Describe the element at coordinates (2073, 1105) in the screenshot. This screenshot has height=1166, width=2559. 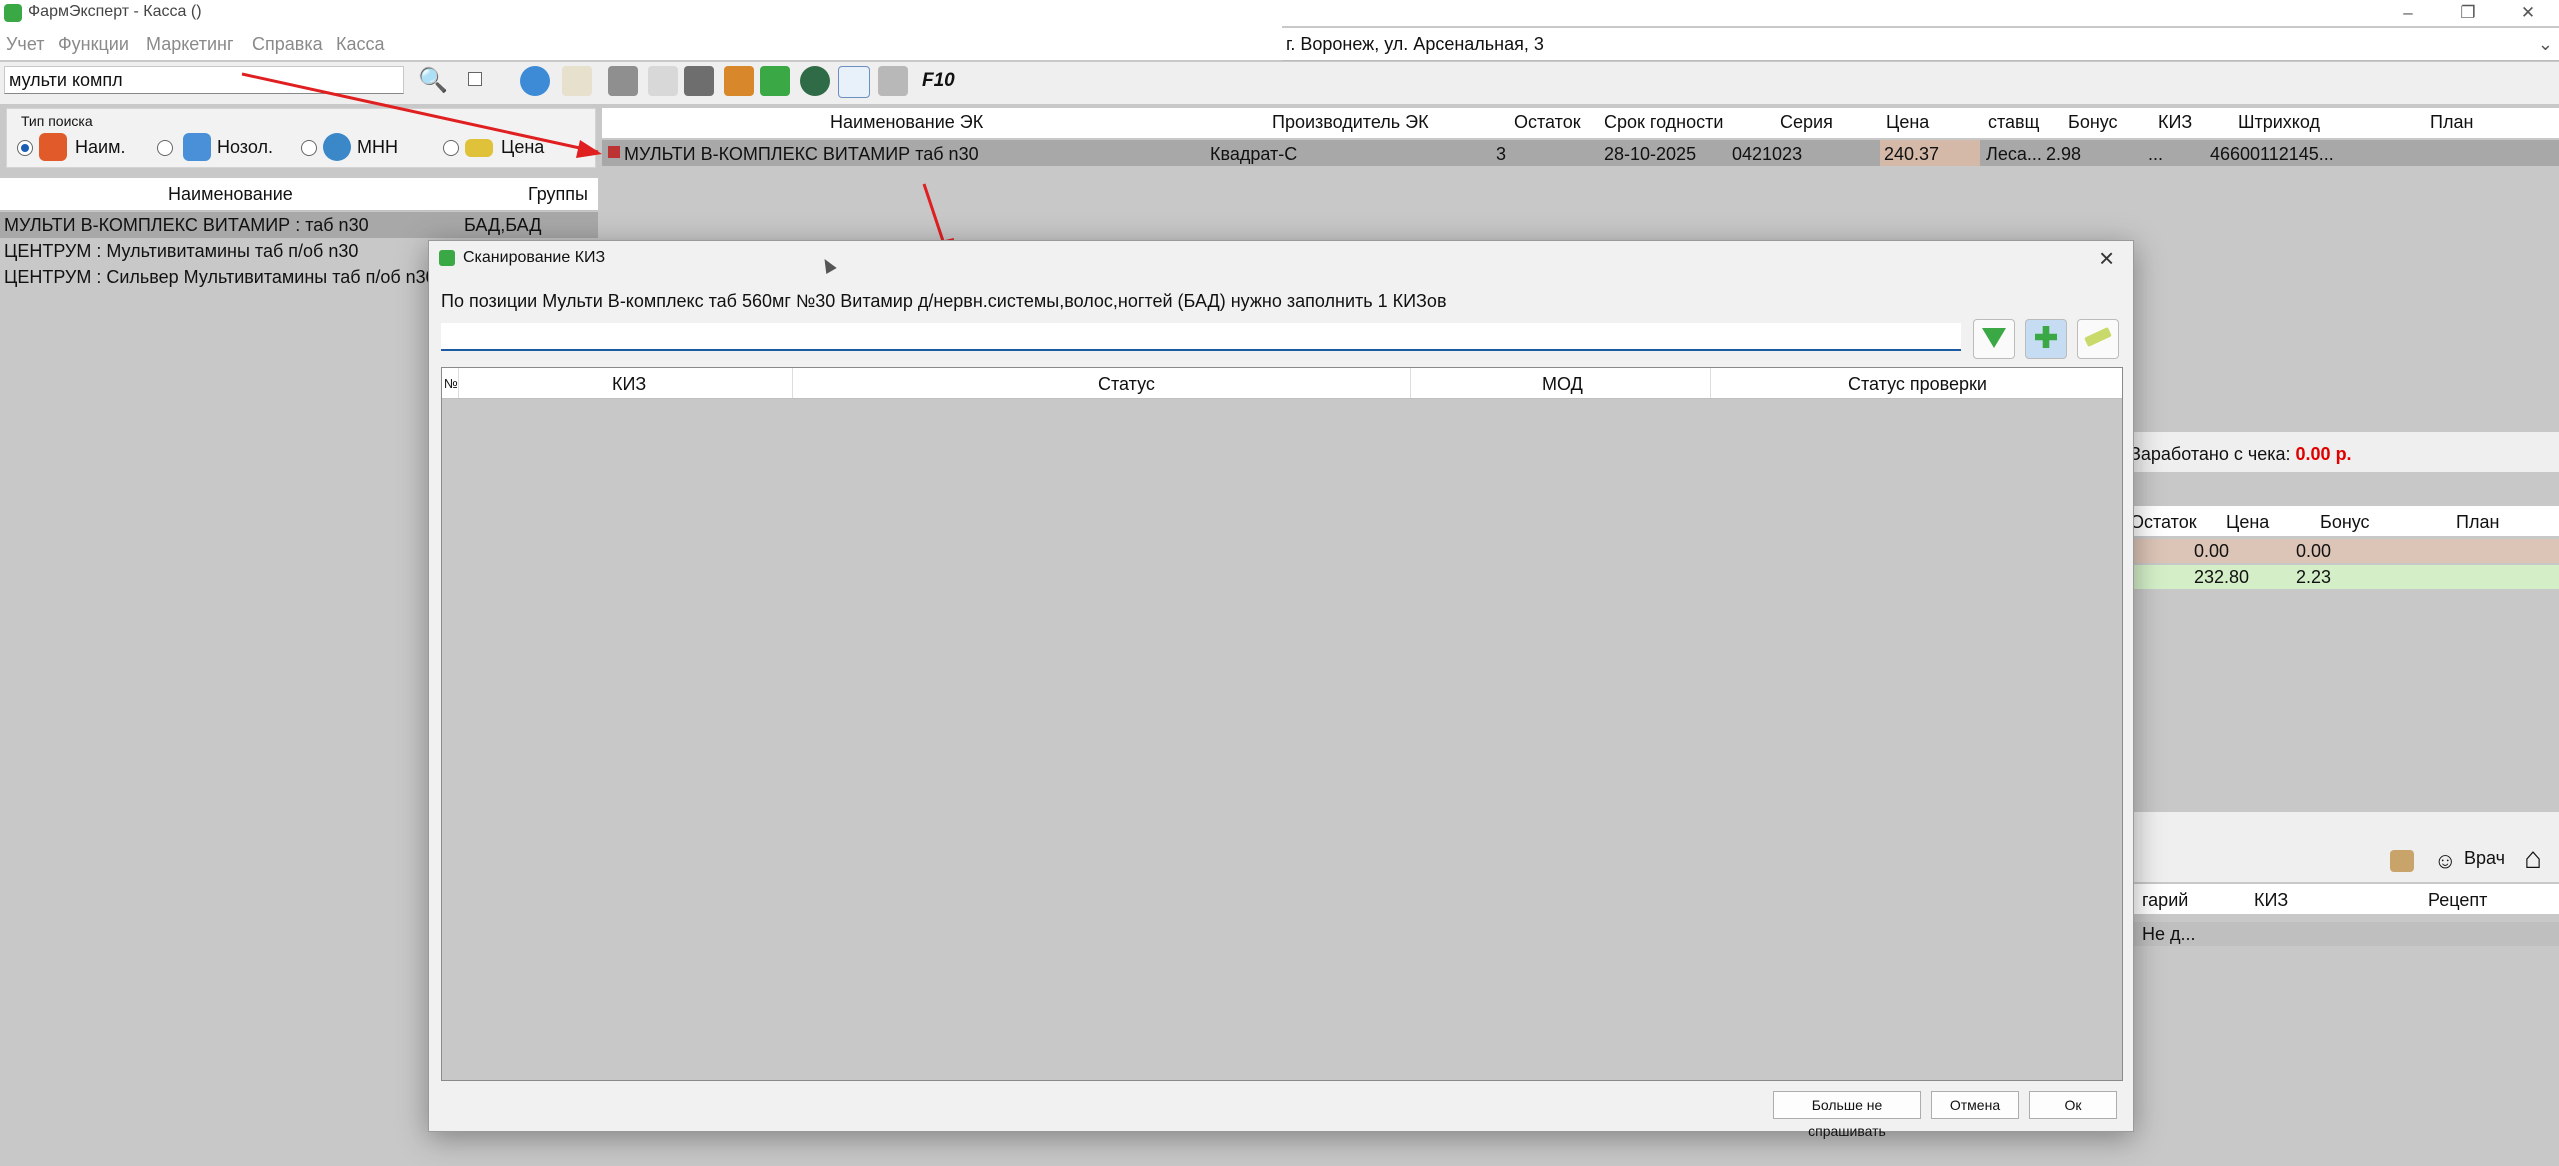
I see `ok-button: Ок` at that location.